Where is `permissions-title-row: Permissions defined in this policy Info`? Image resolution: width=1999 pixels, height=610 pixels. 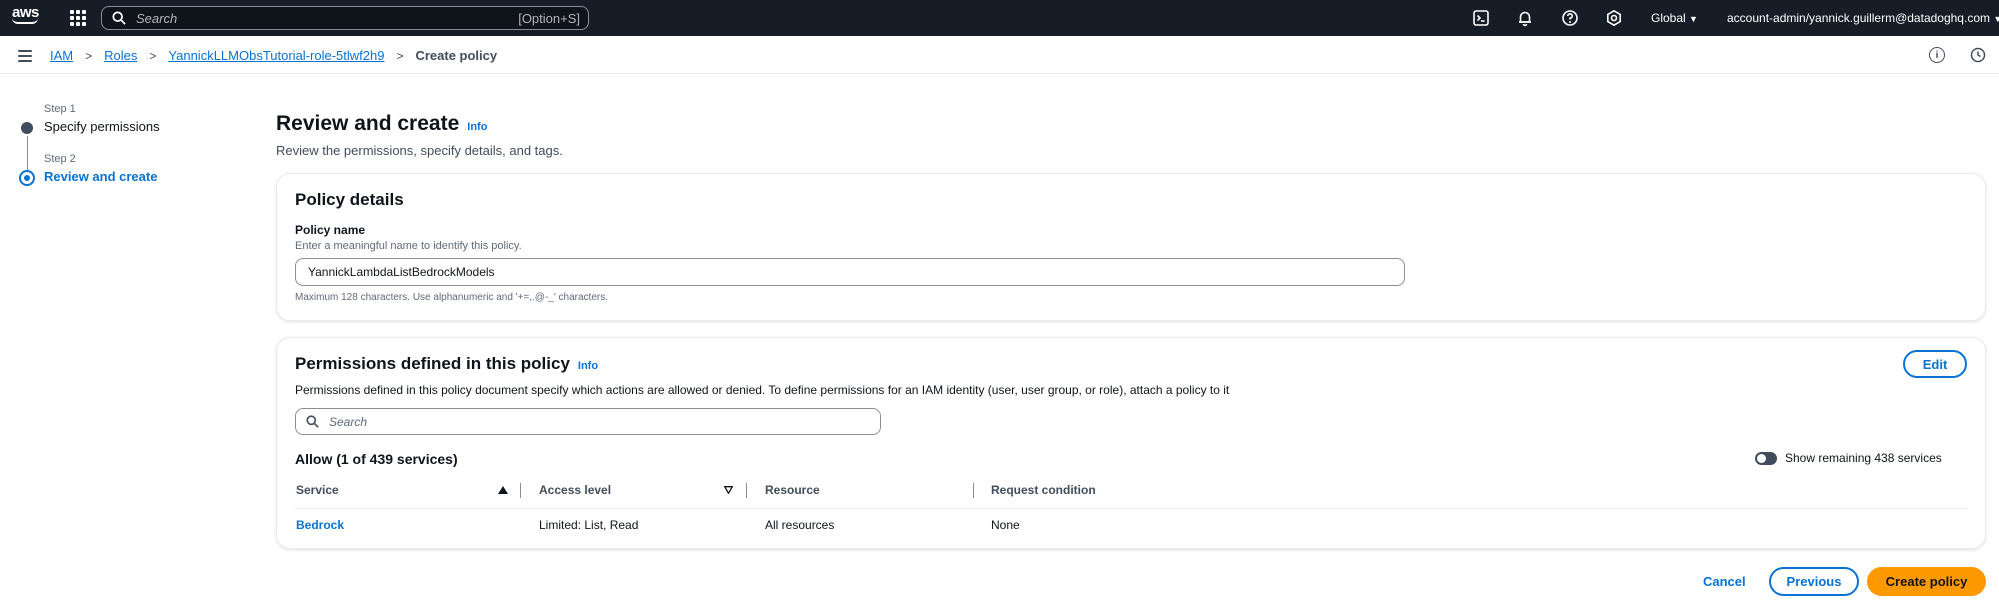 permissions-title-row: Permissions defined in this policy Info is located at coordinates (446, 364).